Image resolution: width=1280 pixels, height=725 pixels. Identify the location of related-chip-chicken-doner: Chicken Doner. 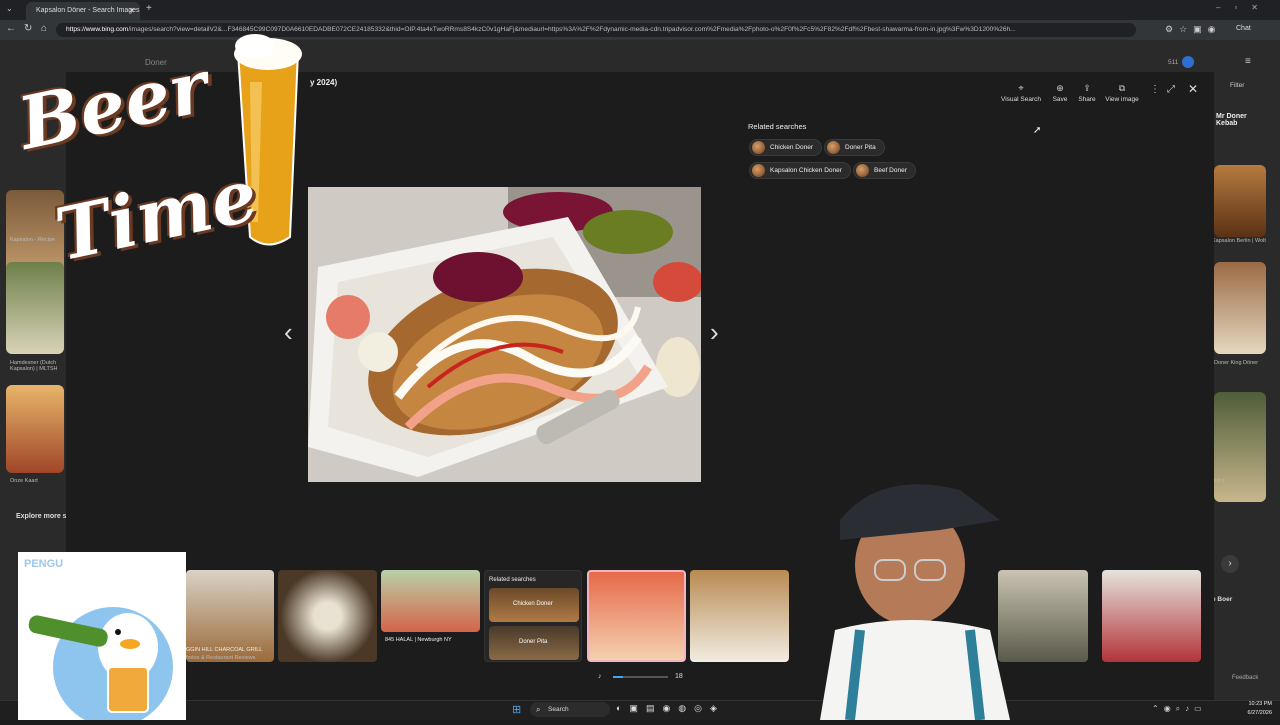
(785, 147).